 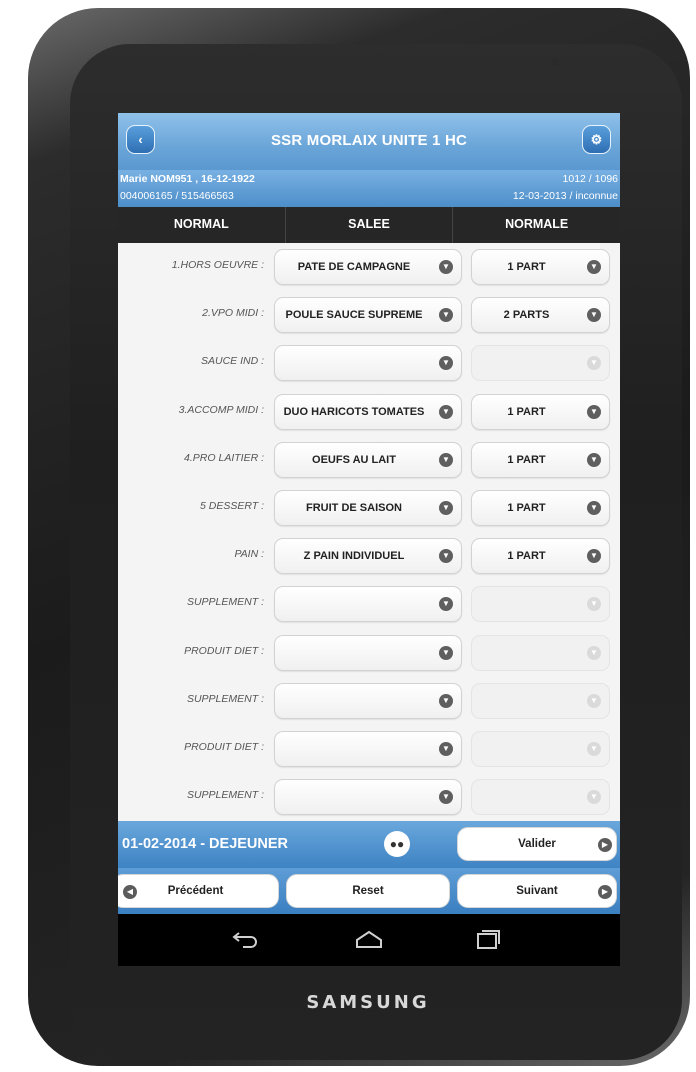 I want to click on form-row: 5 DESSERT : FRUIT DE SAISON ▼ 1 PART ▼, so click(x=369, y=509).